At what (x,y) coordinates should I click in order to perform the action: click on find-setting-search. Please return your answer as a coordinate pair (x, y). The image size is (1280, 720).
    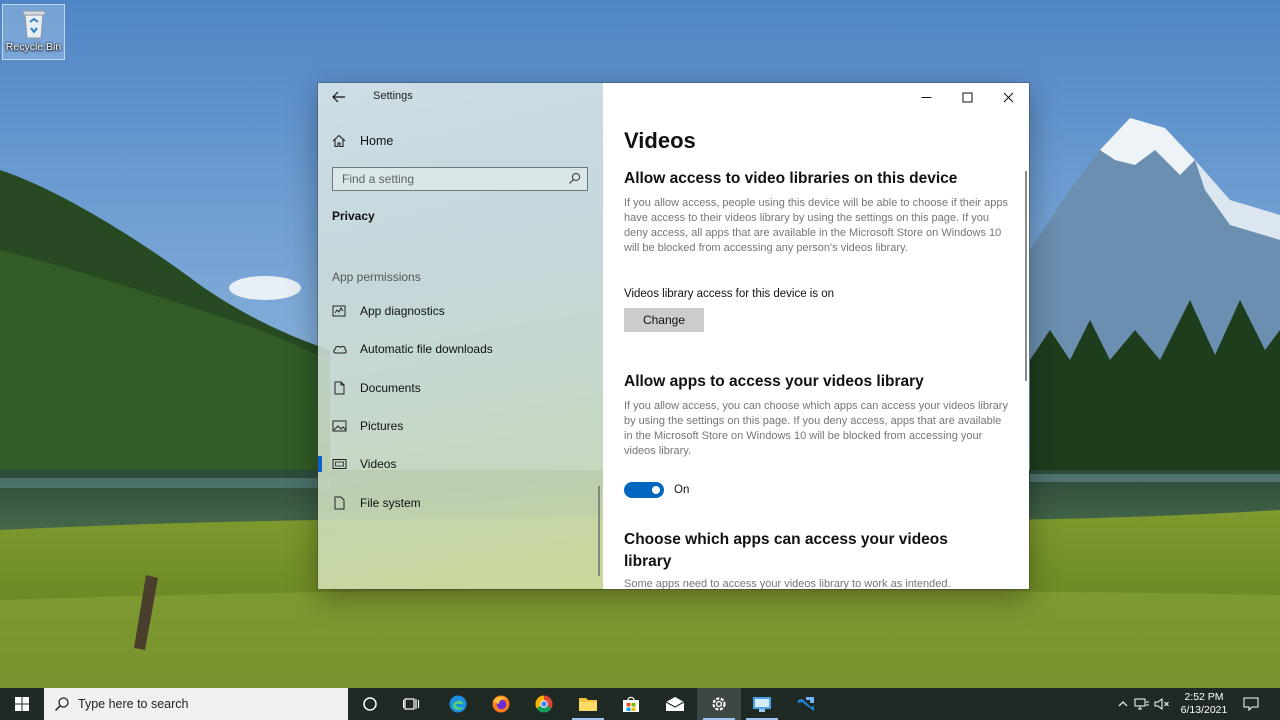
    Looking at the image, I should click on (460, 179).